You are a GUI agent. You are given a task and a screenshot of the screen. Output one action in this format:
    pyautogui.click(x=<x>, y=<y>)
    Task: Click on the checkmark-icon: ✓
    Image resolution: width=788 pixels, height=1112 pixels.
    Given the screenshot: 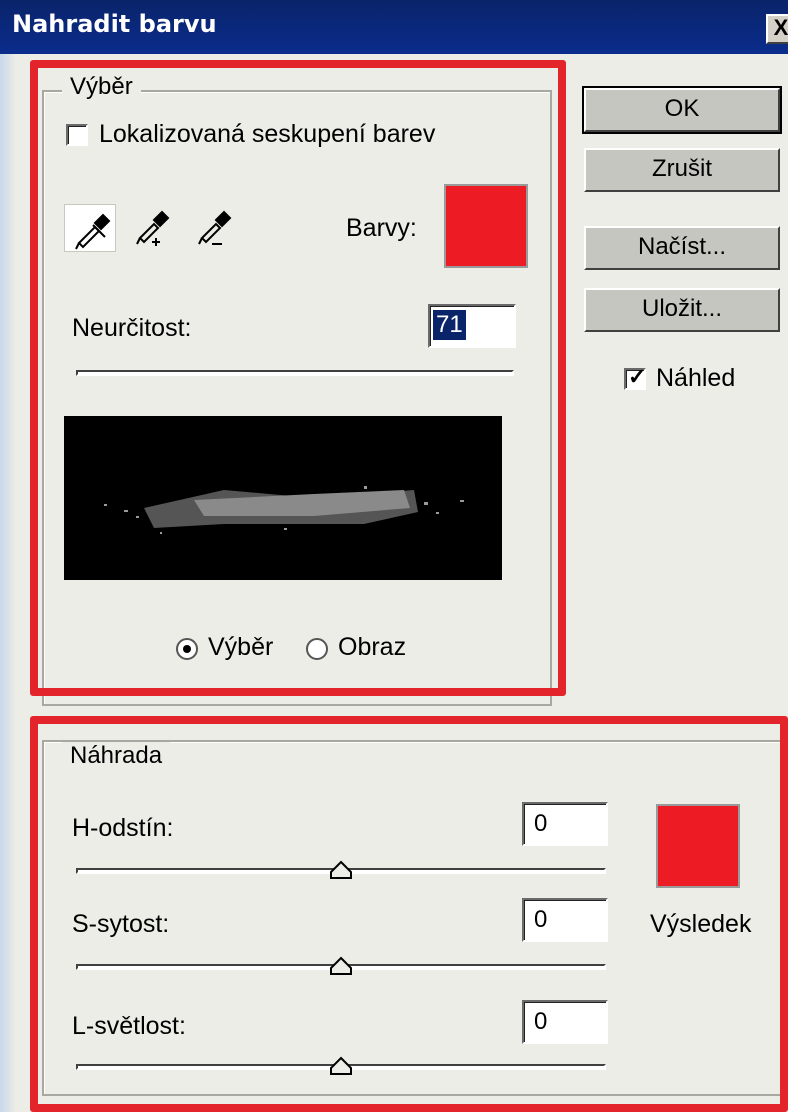 What is the action you would take?
    pyautogui.click(x=637, y=376)
    